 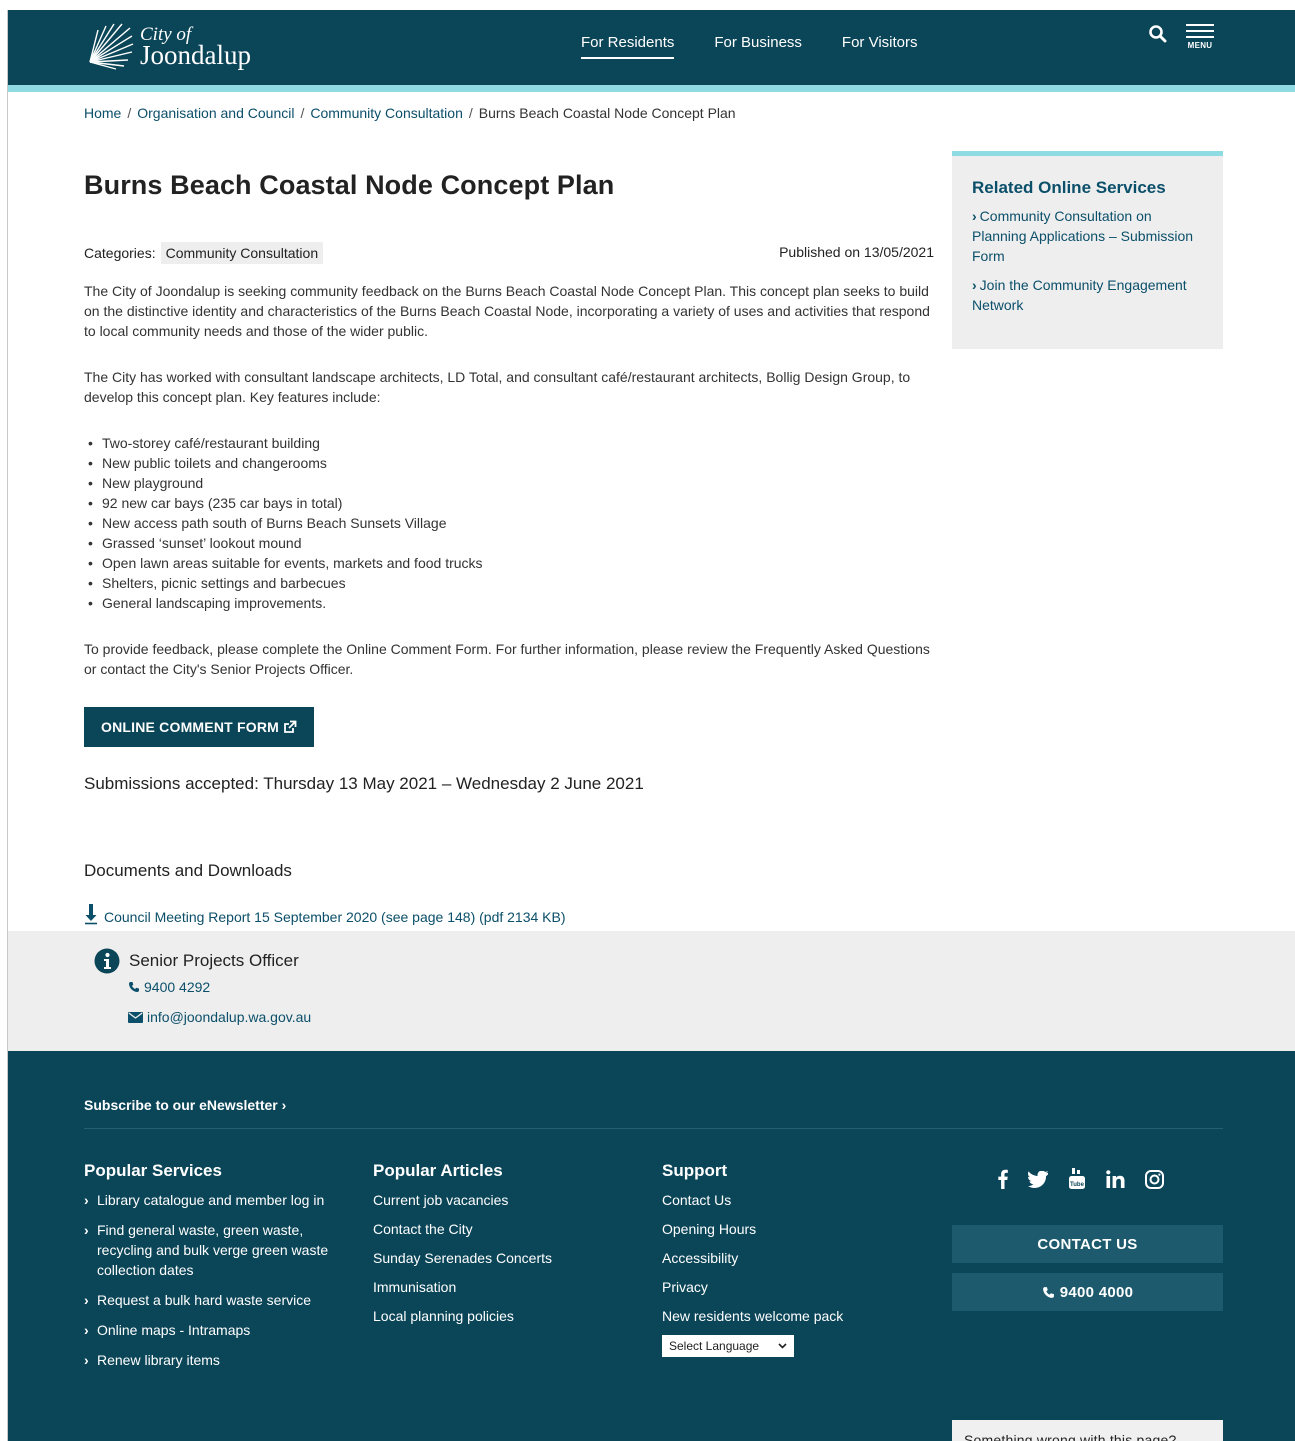 I want to click on breadcrumb-current: Burns Beach Coastal Node Concept Plan, so click(x=607, y=113).